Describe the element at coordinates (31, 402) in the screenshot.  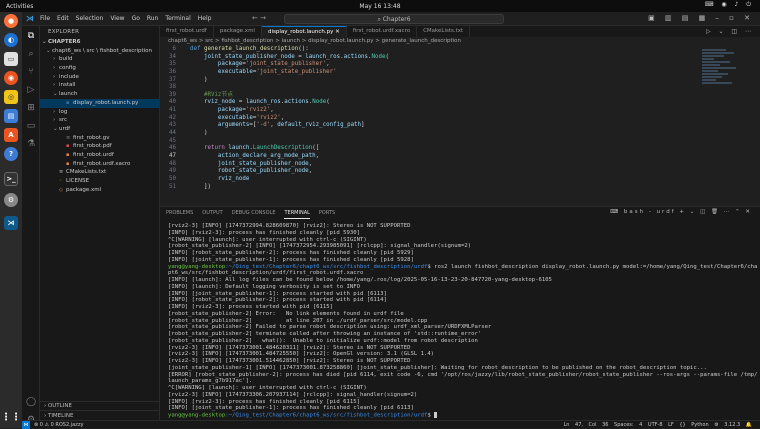
I see `account-icon: ◯` at that location.